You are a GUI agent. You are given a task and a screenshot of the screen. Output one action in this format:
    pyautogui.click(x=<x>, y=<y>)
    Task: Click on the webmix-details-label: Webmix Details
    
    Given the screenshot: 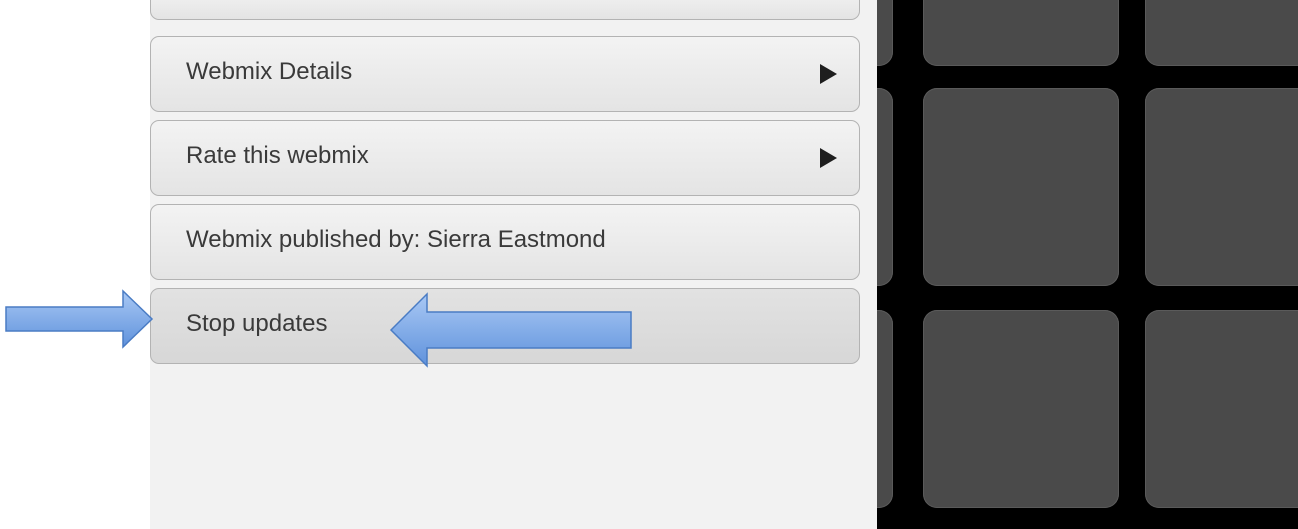 What is the action you would take?
    pyautogui.click(x=269, y=71)
    